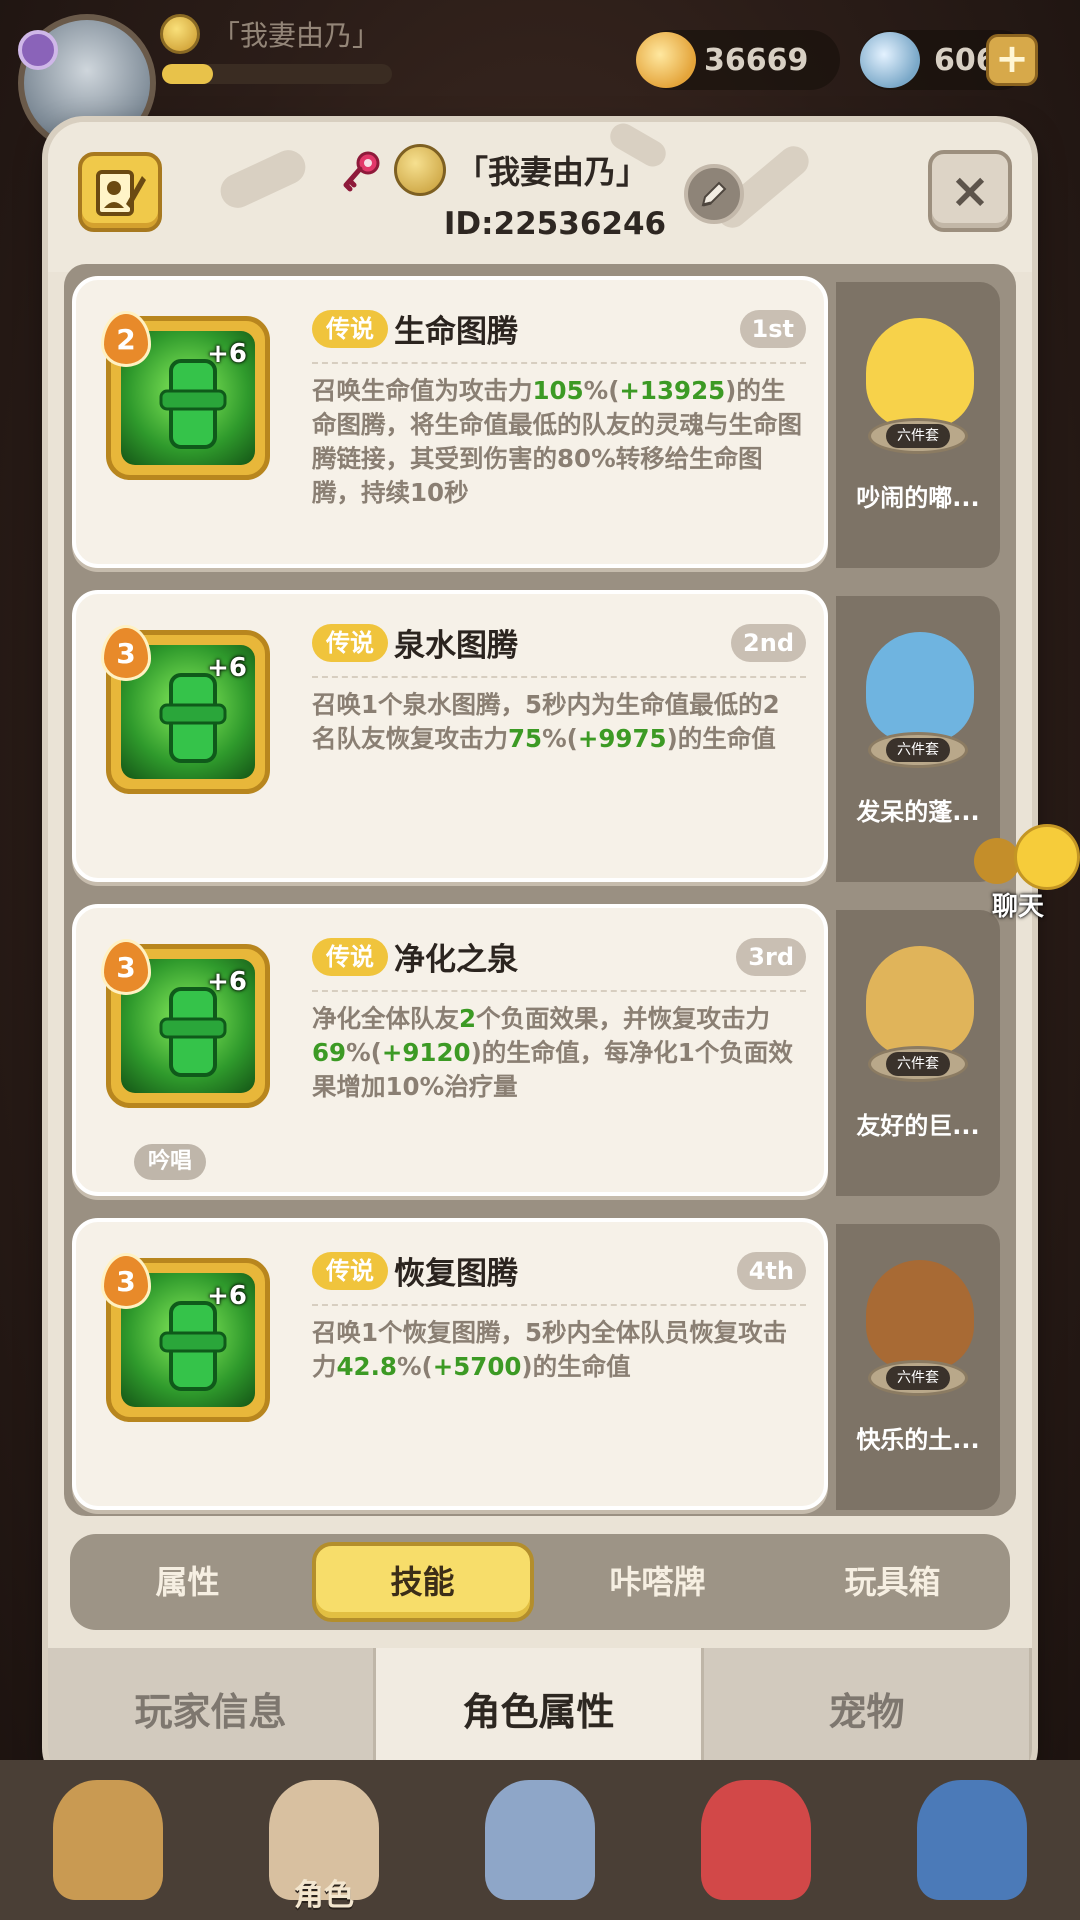  What do you see at coordinates (456, 960) in the screenshot?
I see `skill-name: 净化之泉` at bounding box center [456, 960].